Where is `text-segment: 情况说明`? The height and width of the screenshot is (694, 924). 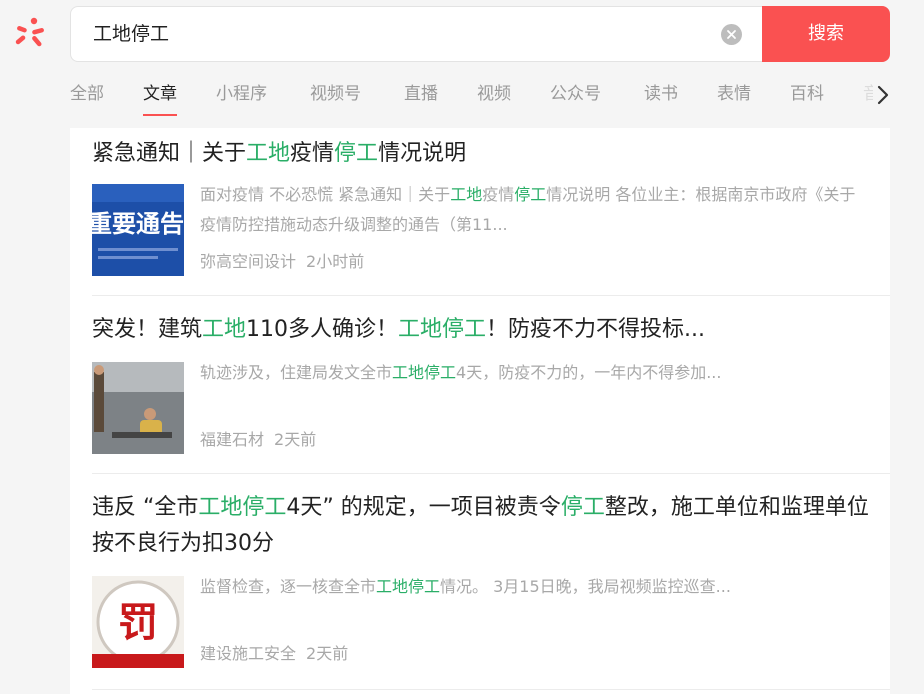 text-segment: 情况说明 is located at coordinates (422, 153).